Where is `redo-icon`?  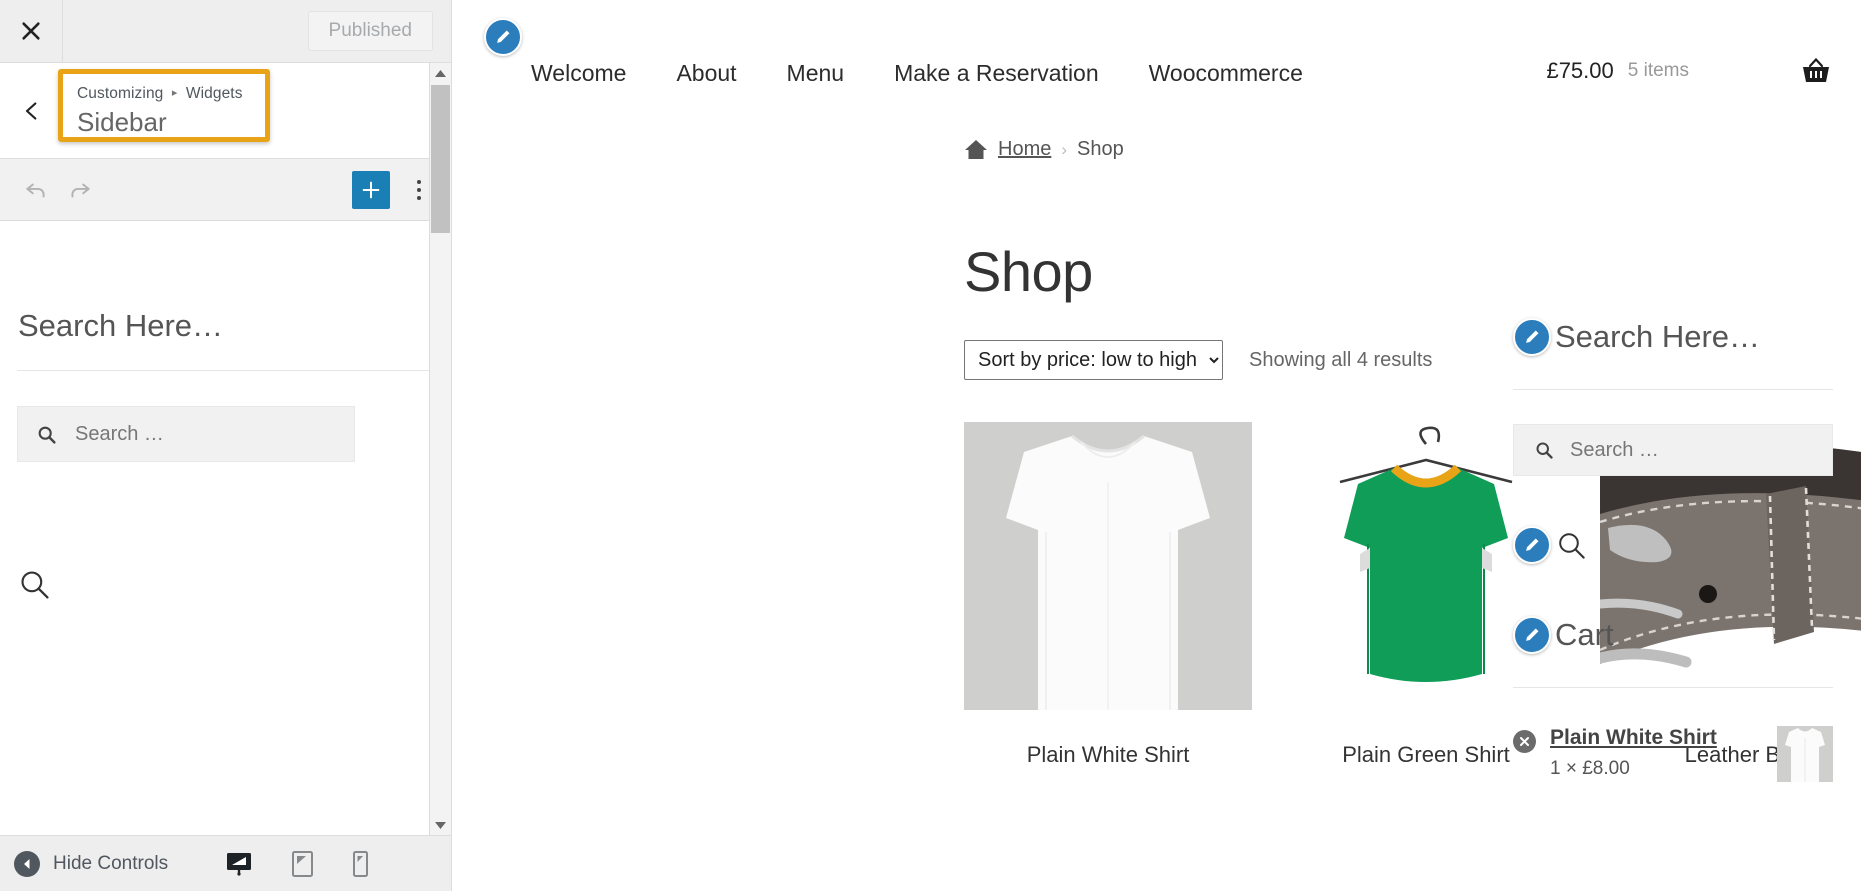 redo-icon is located at coordinates (80, 190).